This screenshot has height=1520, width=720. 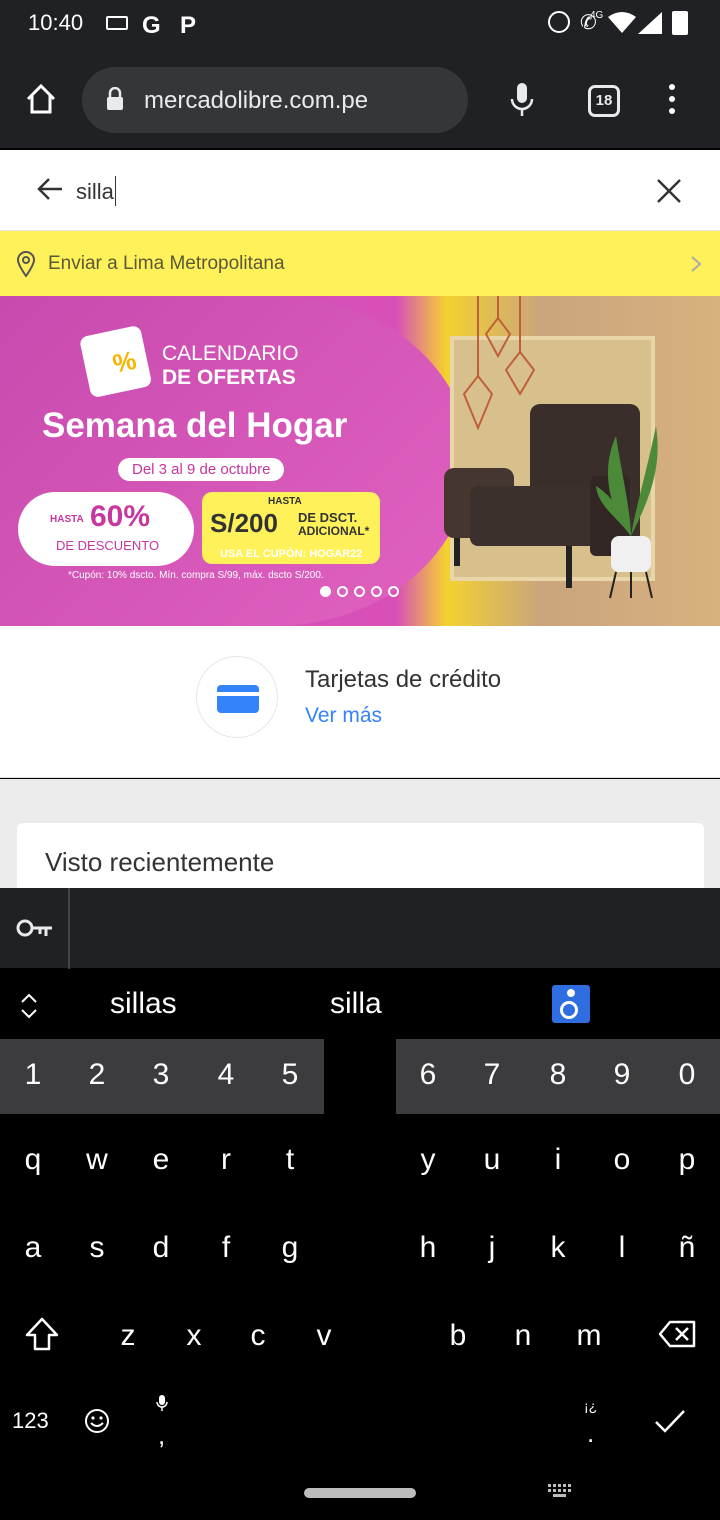 I want to click on key-i: i, so click(x=558, y=1160).